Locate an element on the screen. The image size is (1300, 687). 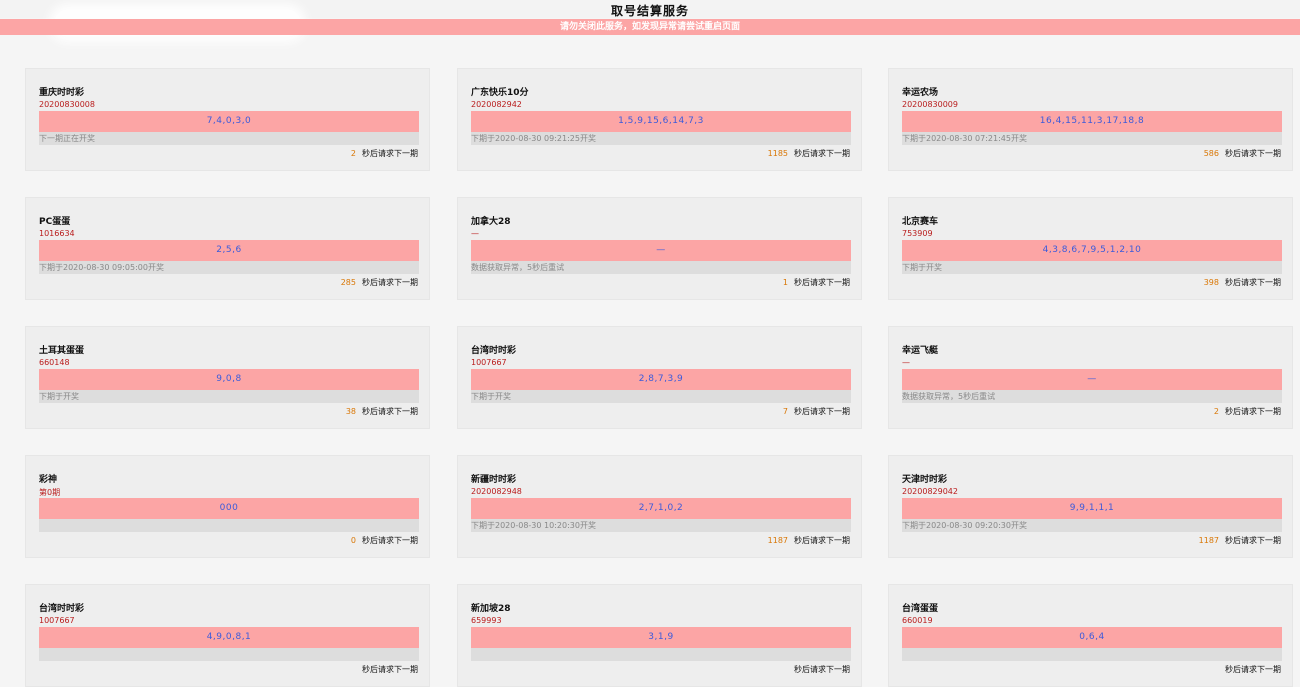
countdown: 7 秒后请求下一期 is located at coordinates (816, 411).